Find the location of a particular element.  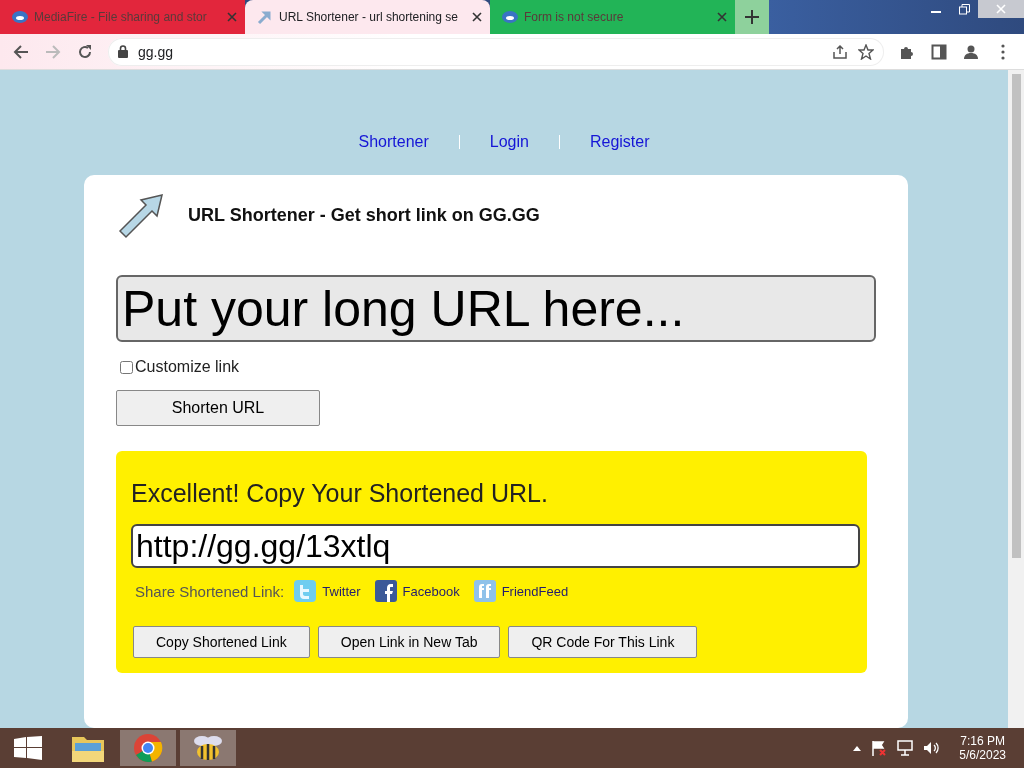

nav-link: Register is located at coordinates (619, 142).